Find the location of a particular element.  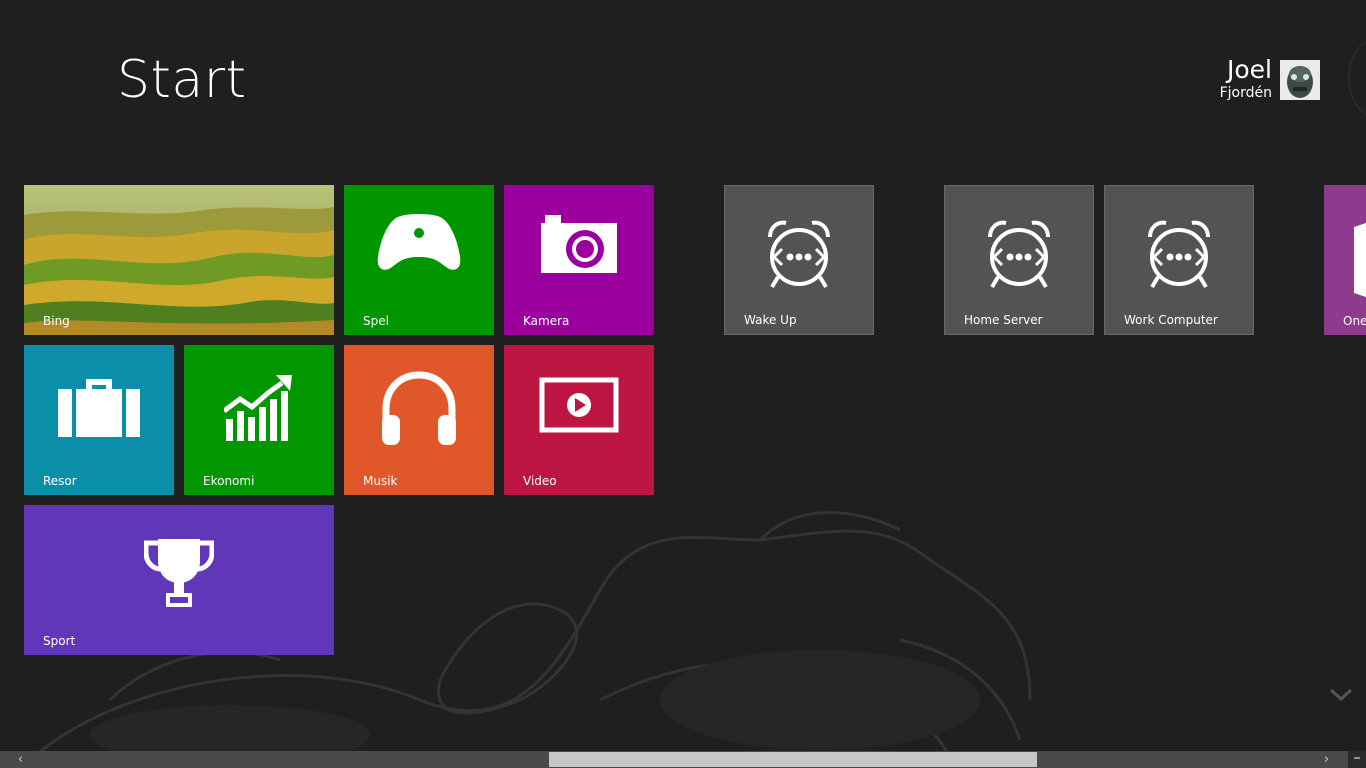

avatar-picture is located at coordinates (1300, 80).